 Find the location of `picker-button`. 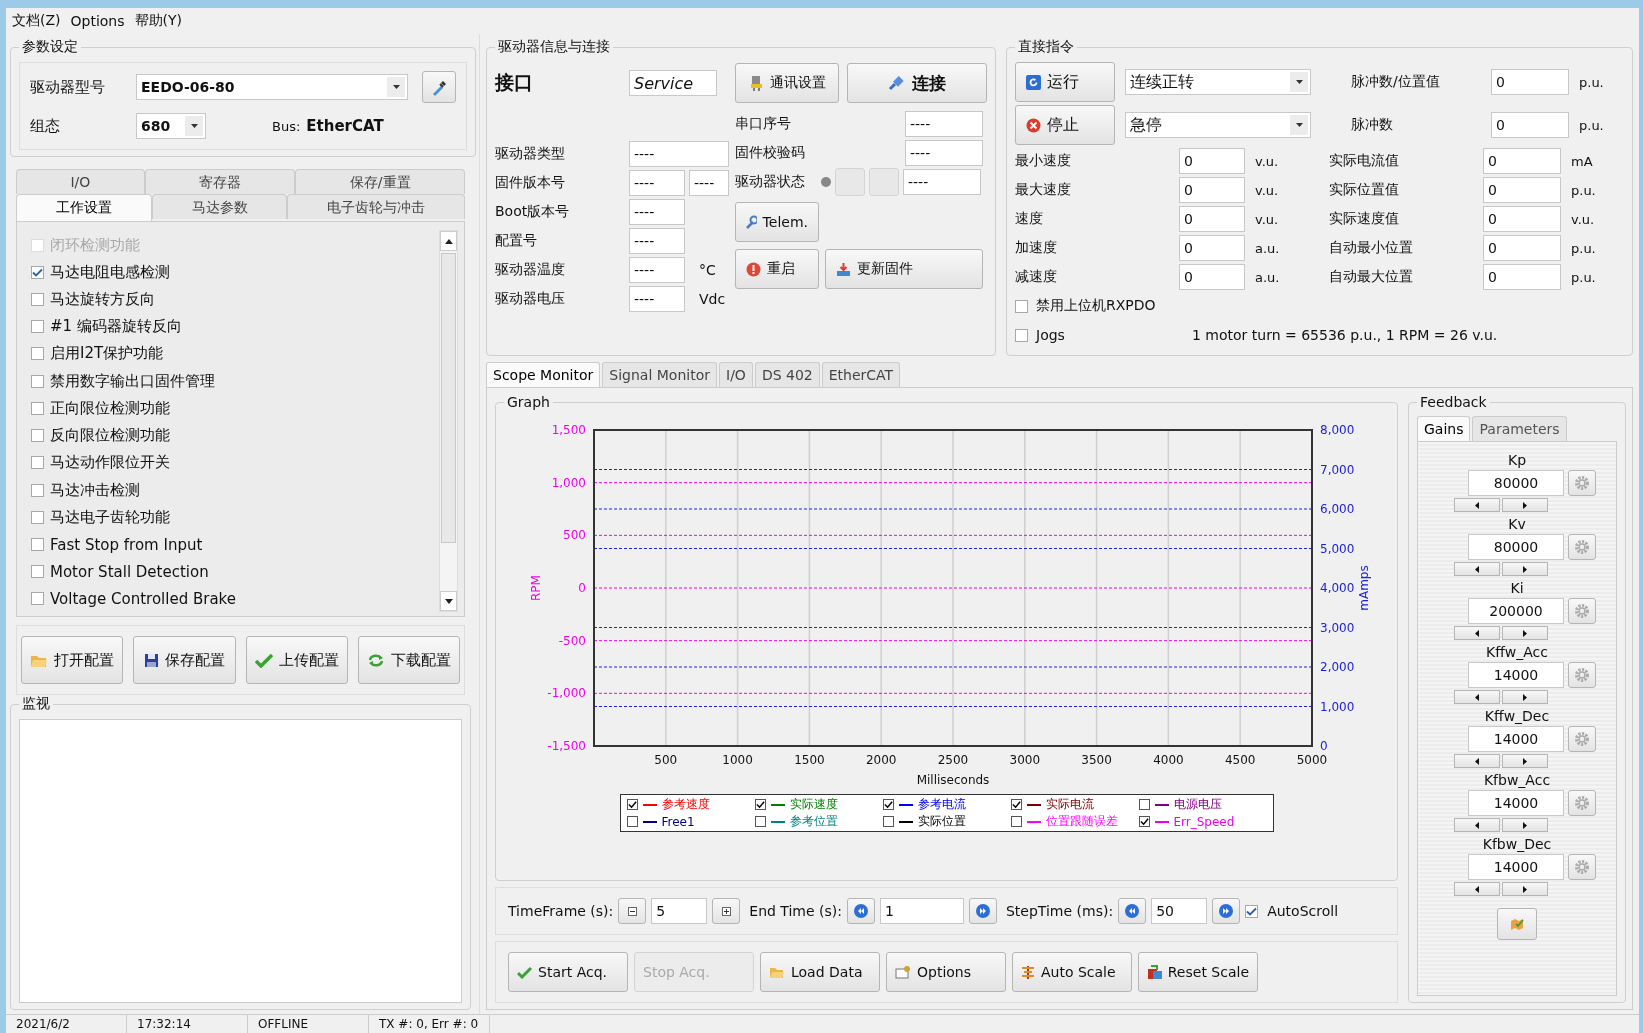

picker-button is located at coordinates (439, 87).